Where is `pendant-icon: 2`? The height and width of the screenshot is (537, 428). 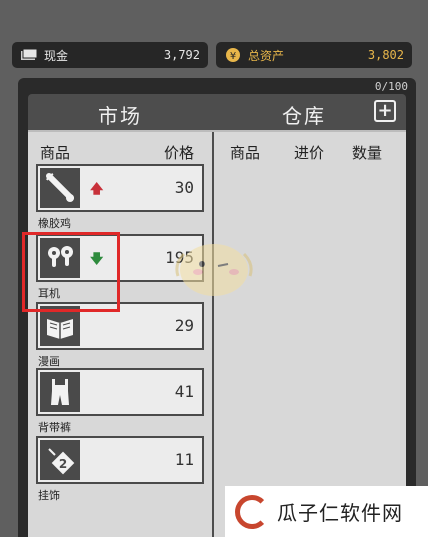
pendant-icon: 2 is located at coordinates (60, 460).